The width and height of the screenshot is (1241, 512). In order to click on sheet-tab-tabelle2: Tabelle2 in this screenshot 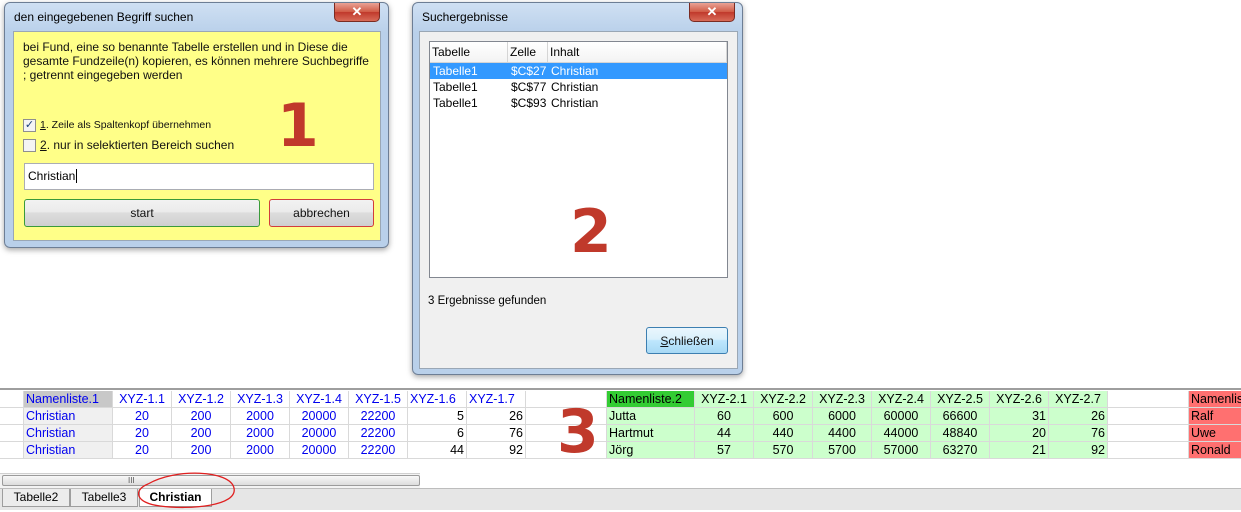, I will do `click(36, 498)`.